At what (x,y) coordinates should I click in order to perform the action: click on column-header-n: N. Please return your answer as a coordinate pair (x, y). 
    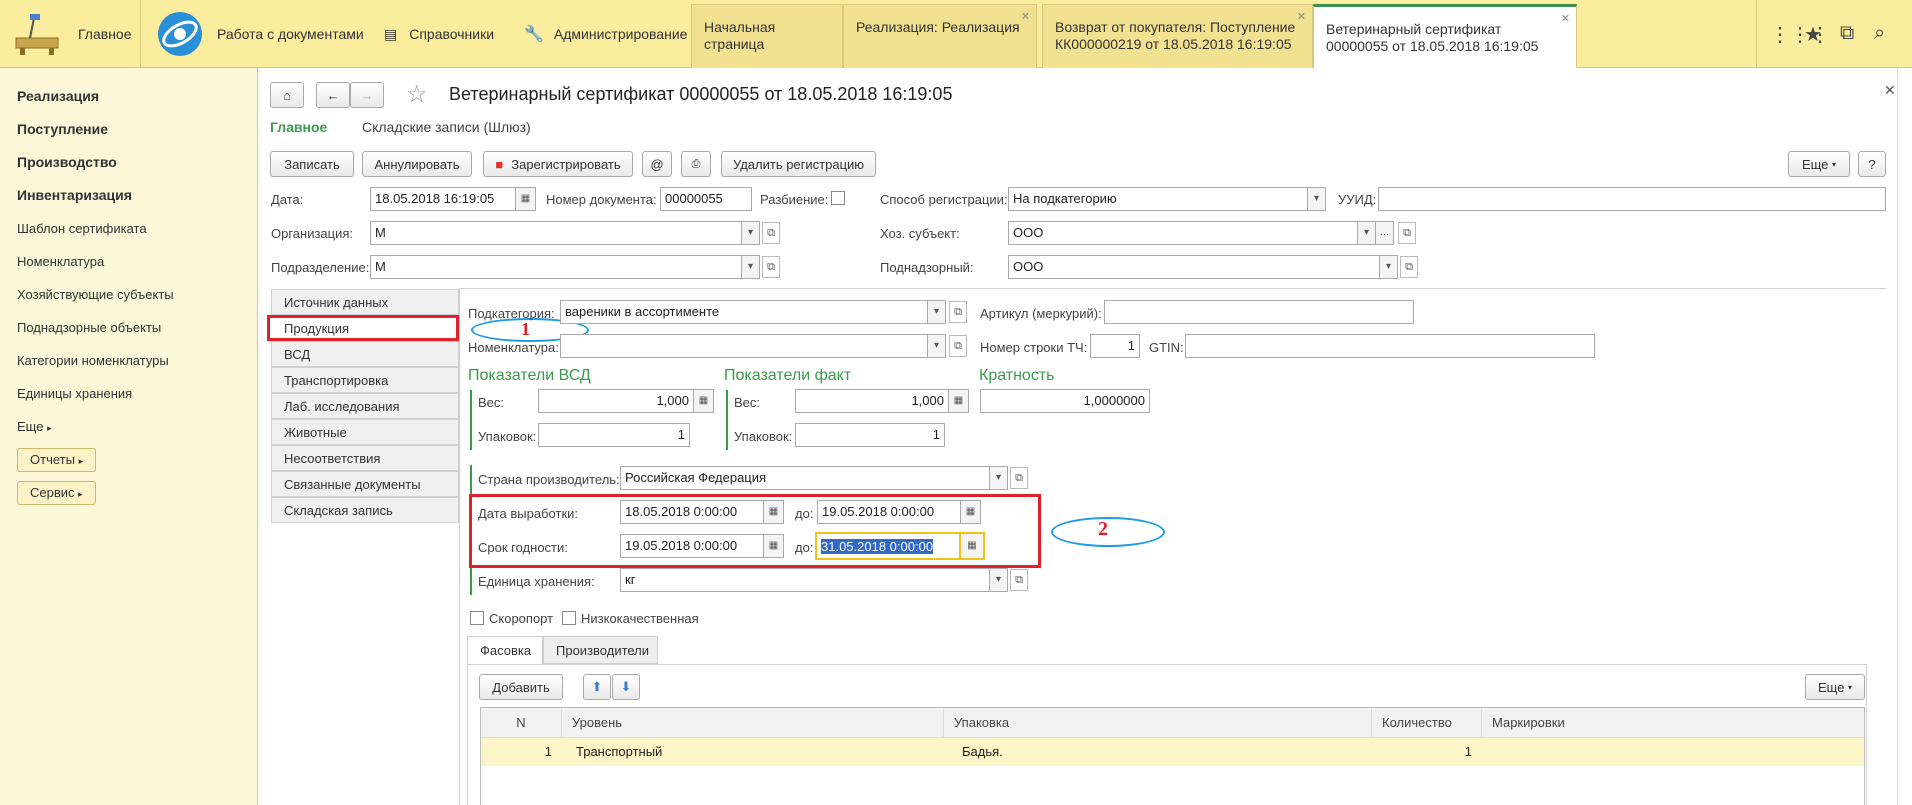
    Looking at the image, I should click on (521, 723).